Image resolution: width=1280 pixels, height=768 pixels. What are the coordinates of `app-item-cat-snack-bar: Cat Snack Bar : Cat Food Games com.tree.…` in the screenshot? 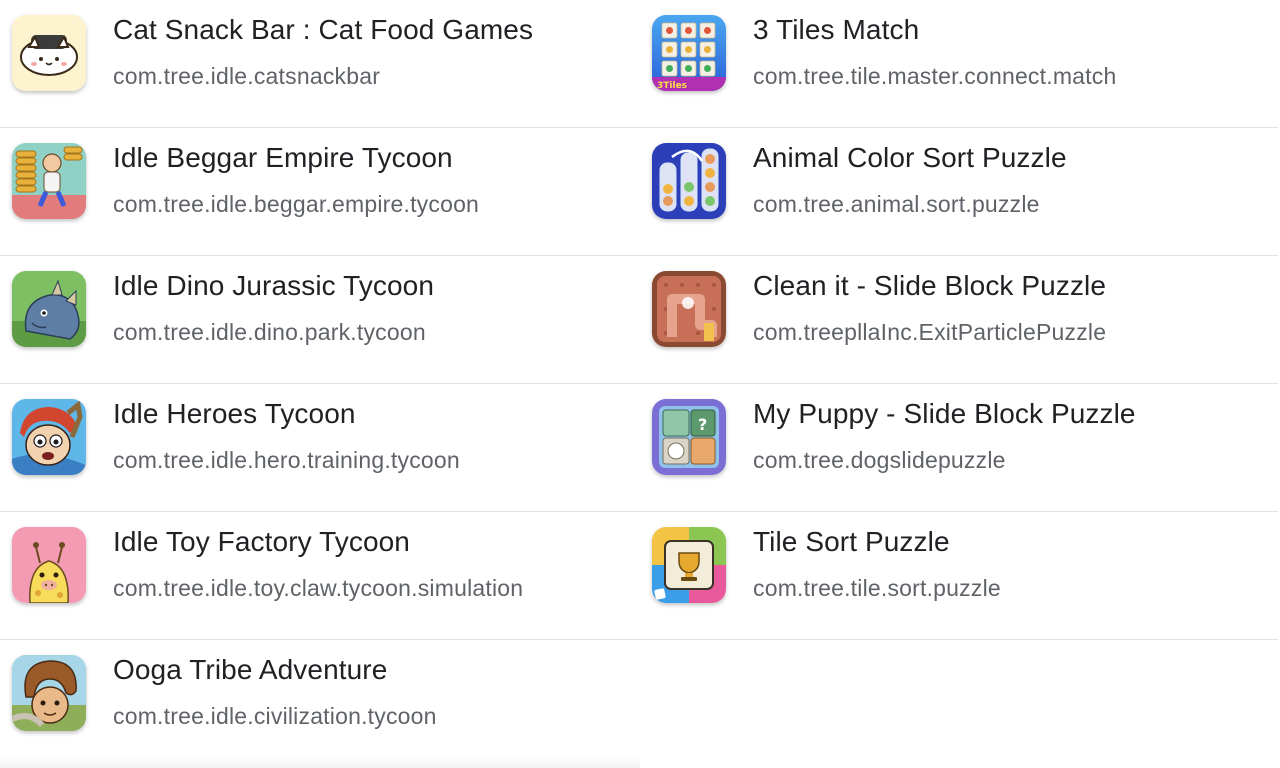 It's located at (320, 64).